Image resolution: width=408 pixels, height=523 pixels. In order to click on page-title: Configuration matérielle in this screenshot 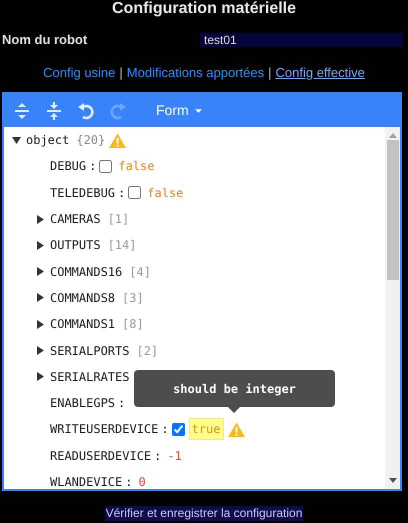, I will do `click(204, 9)`.